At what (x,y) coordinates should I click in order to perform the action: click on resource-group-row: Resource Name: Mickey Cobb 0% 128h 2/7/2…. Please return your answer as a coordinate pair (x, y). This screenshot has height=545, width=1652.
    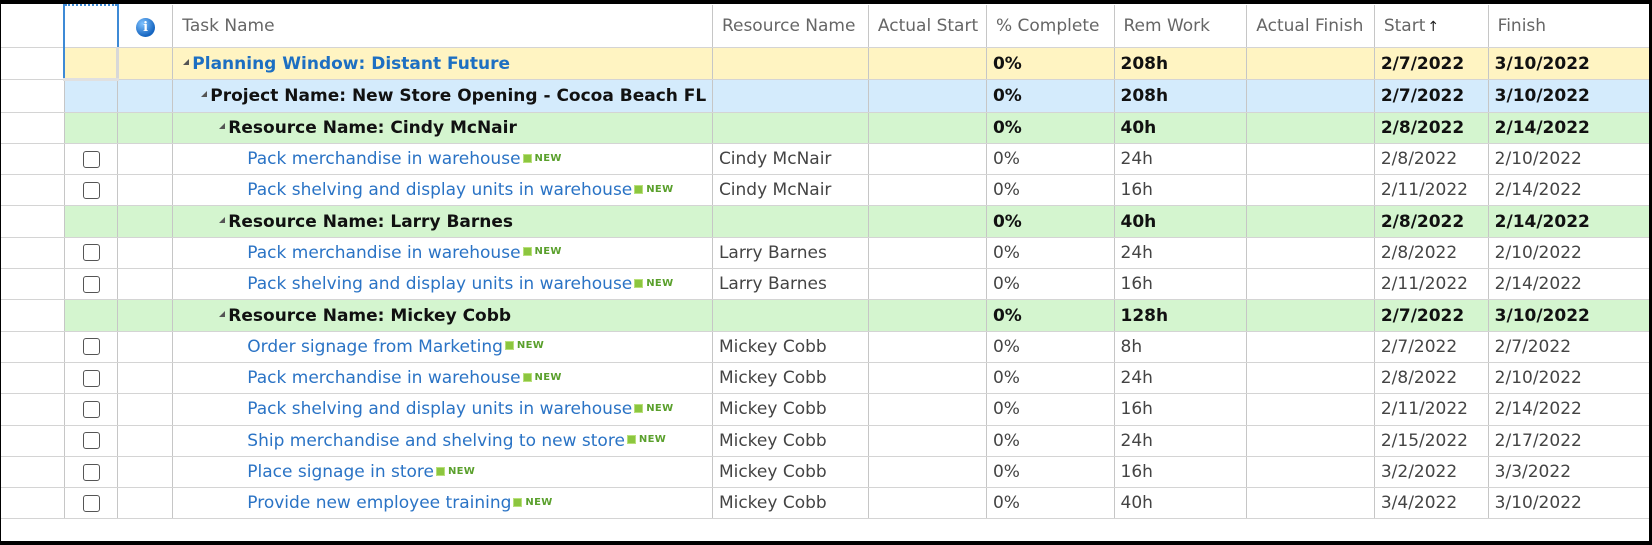
    Looking at the image, I should click on (825, 315).